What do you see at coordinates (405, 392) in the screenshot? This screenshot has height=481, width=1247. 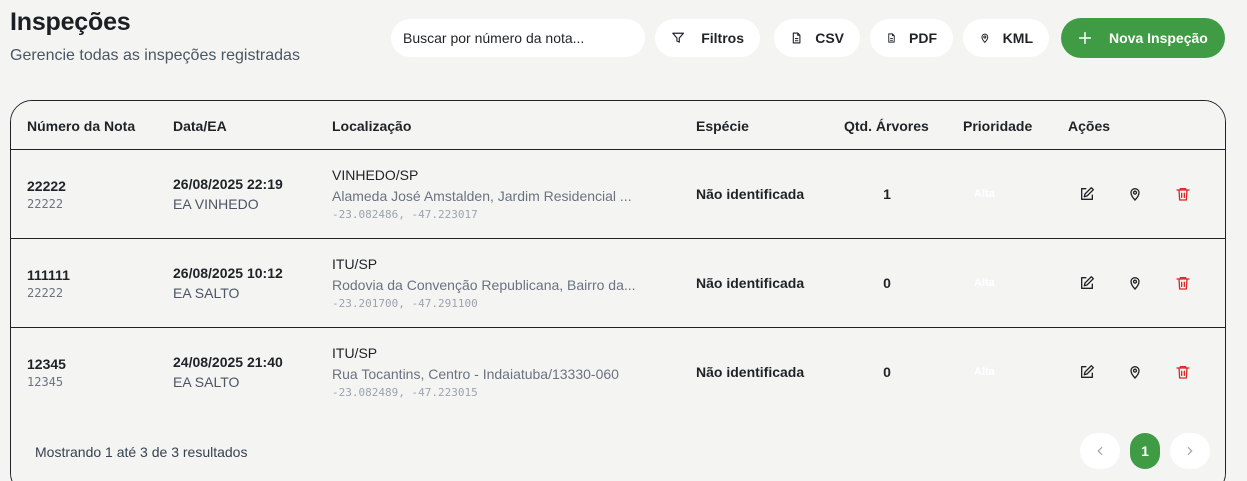 I see `coordinates: -23.082489, -47.223015` at bounding box center [405, 392].